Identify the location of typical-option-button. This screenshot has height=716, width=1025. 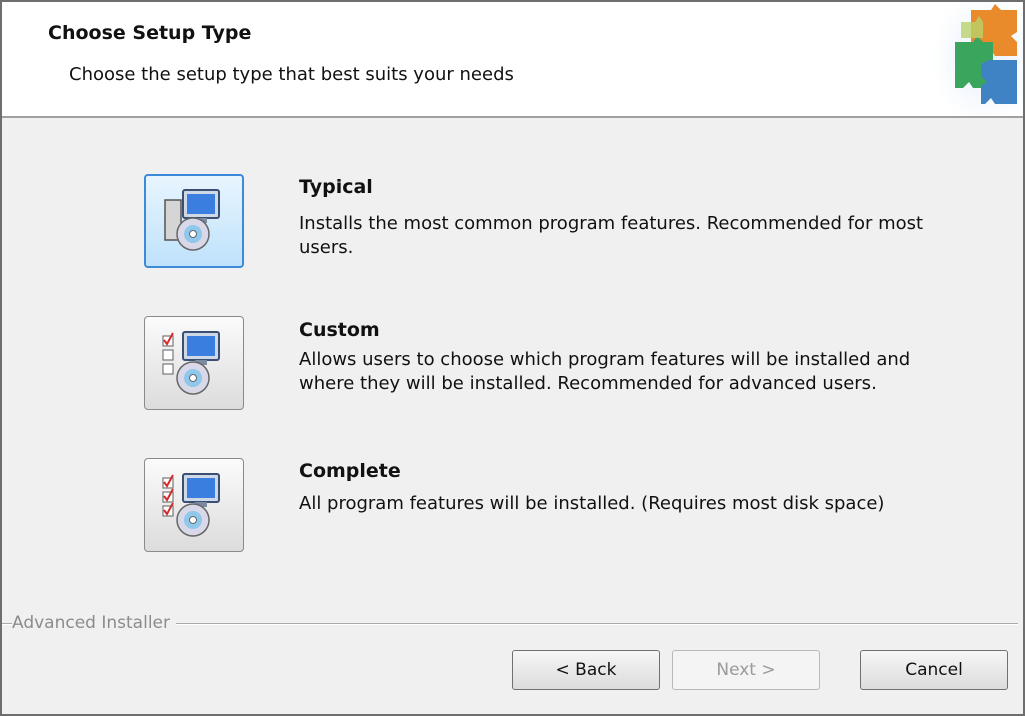
(194, 221).